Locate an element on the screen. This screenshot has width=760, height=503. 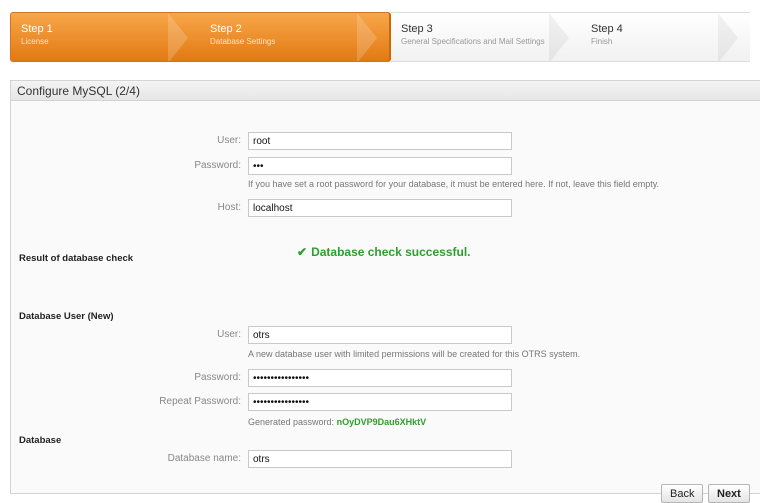
new-user-section-title: Database User (New) is located at coordinates (66, 316).